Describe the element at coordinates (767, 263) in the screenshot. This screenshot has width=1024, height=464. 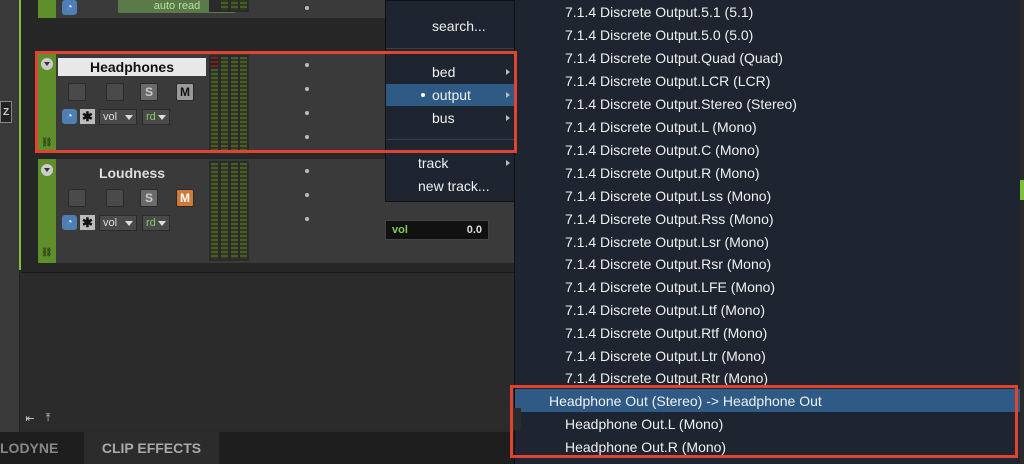
I see `output-item: 7.1.4 Discrete Output.Rsr (Mono)` at that location.